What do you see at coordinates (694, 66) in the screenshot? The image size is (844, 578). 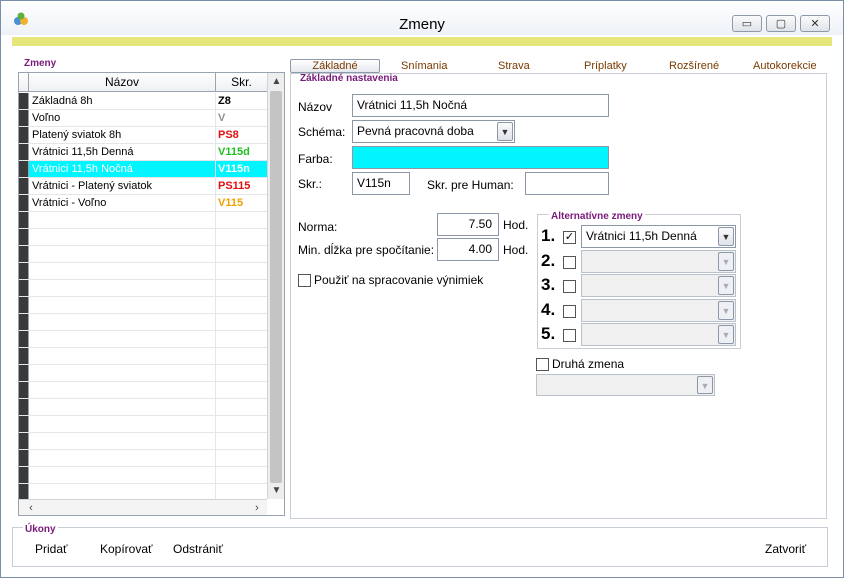 I see `tab-advanced: Rozšírené` at bounding box center [694, 66].